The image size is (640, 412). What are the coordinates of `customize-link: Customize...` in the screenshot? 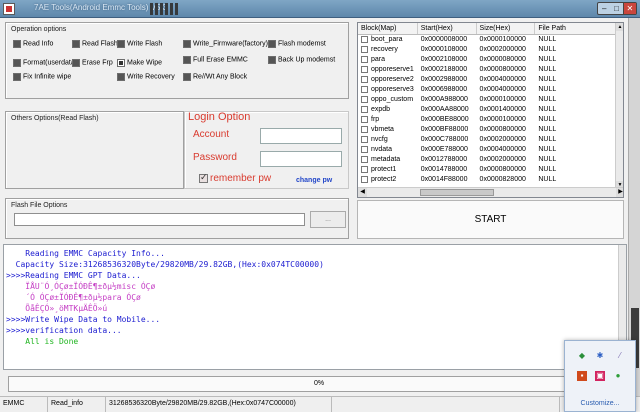 It's located at (600, 403).